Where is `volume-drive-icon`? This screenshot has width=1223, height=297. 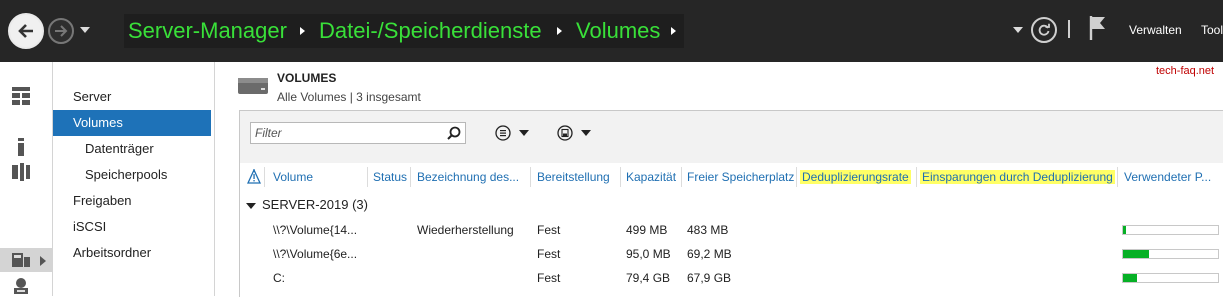
volume-drive-icon is located at coordinates (253, 86).